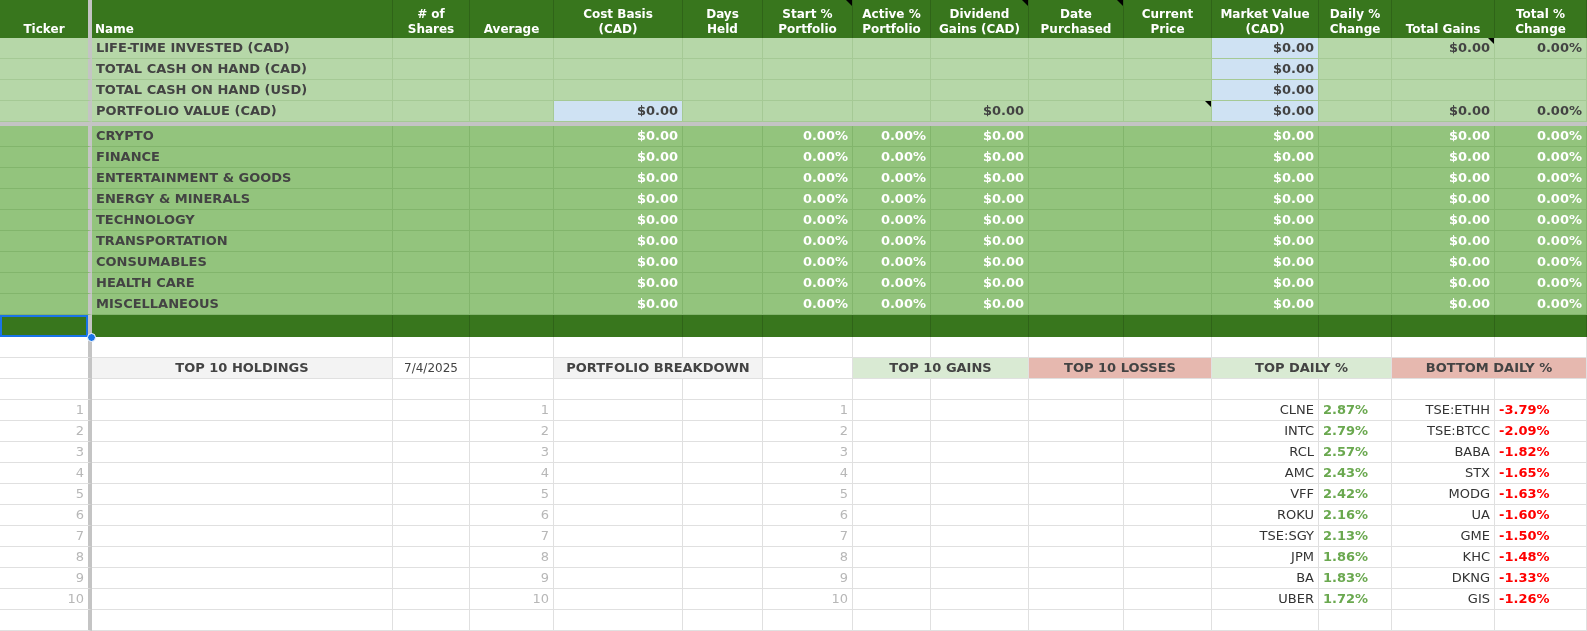 The image size is (1587, 631). Describe the element at coordinates (1346, 410) in the screenshot. I see `percent-change: 2.87%` at that location.